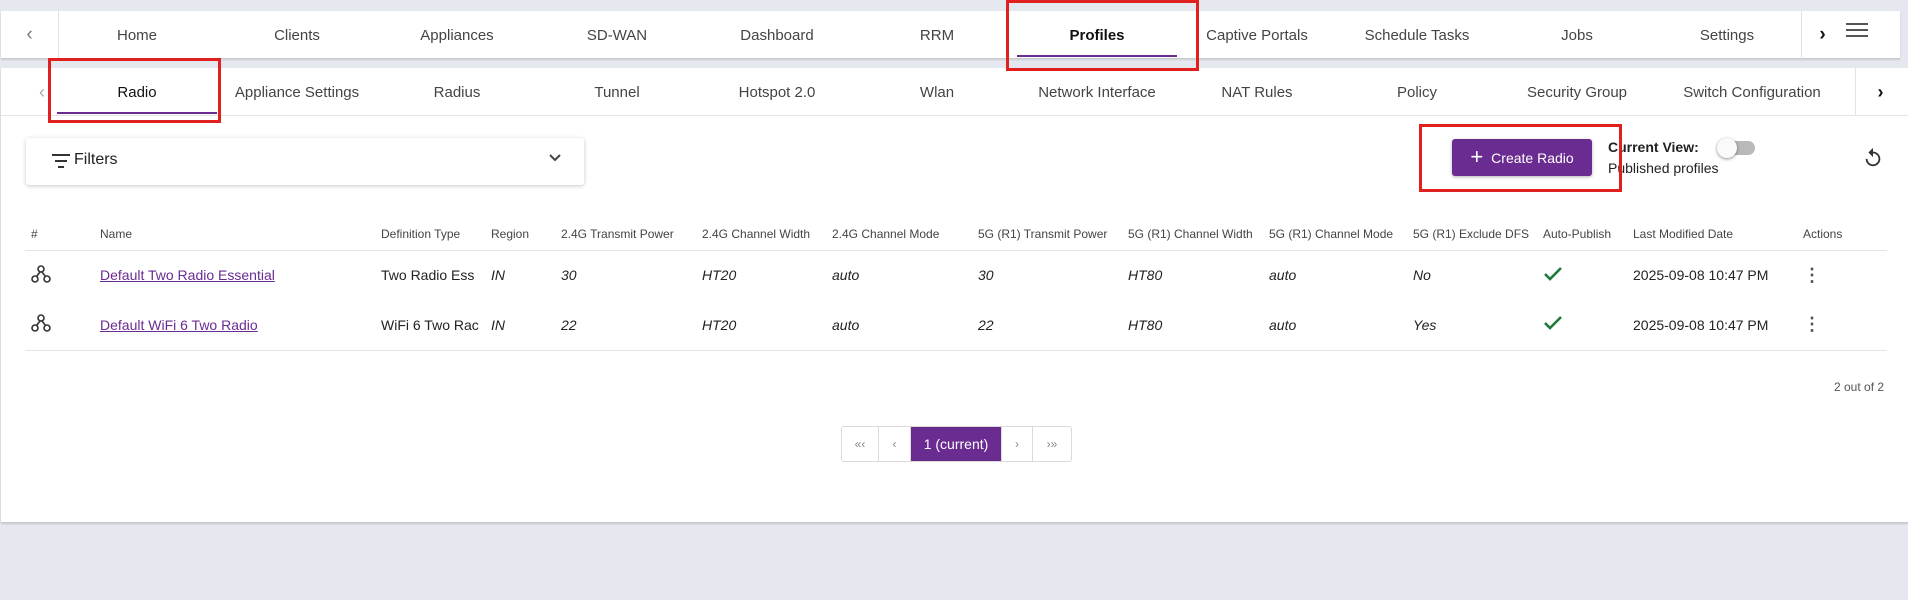  What do you see at coordinates (1857, 31) in the screenshot?
I see `hamburger-icon` at bounding box center [1857, 31].